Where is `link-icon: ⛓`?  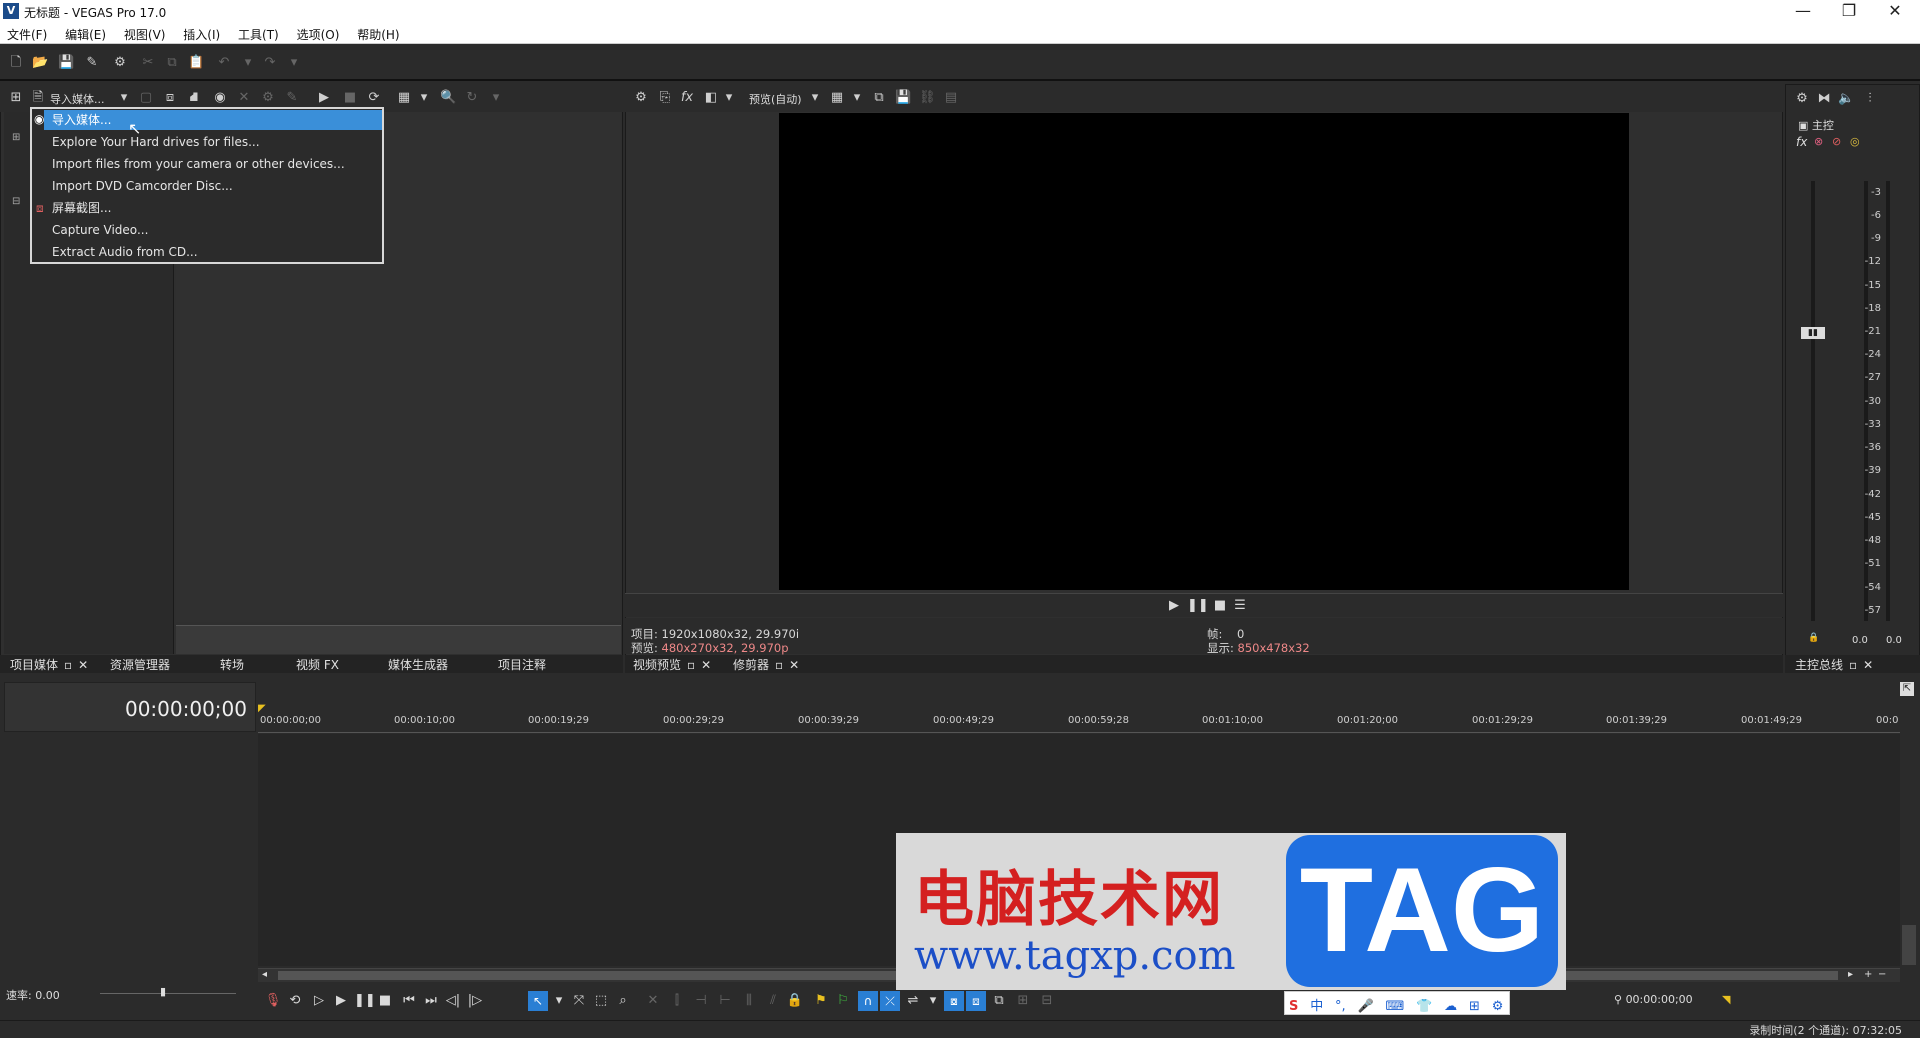
link-icon: ⛓ is located at coordinates (927, 98).